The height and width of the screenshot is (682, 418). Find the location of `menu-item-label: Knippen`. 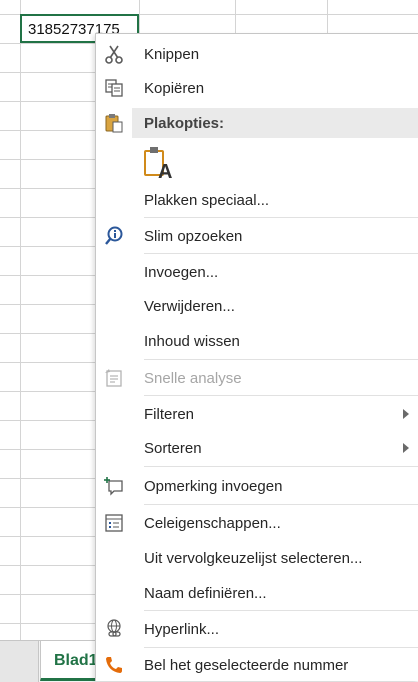

menu-item-label: Knippen is located at coordinates (172, 54).